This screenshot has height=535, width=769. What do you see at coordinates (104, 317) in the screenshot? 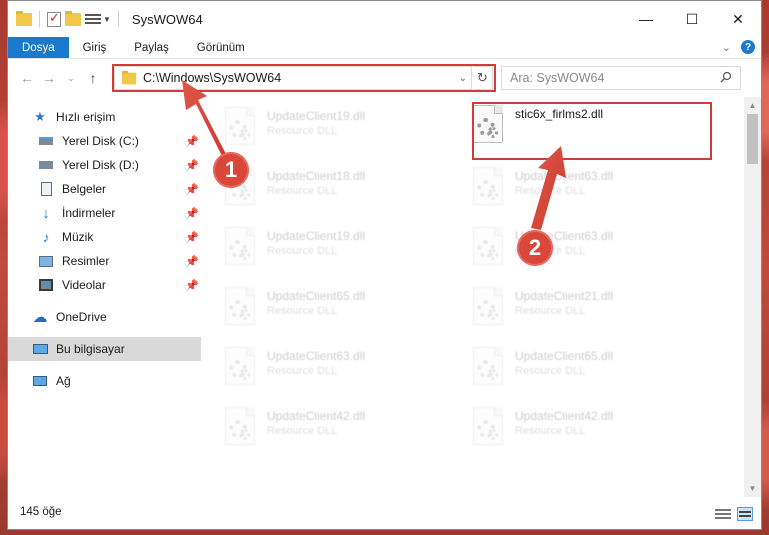
I see `sidebar-item-onedrive: ☁ OneDrive` at bounding box center [104, 317].